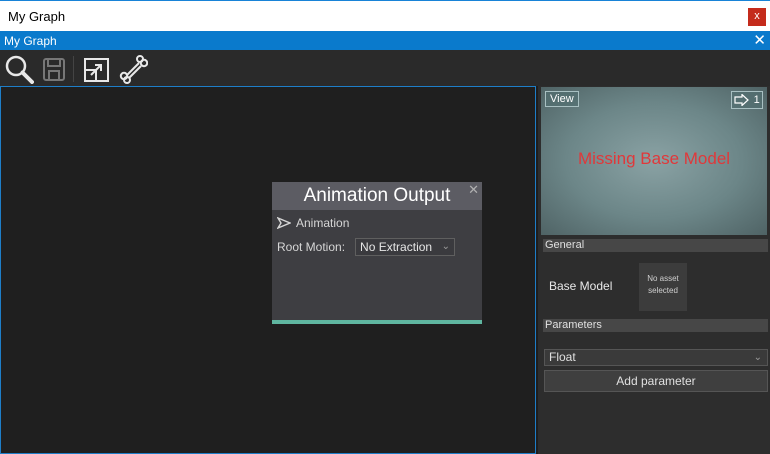  I want to click on asset-placeholder-line2: selected, so click(663, 290).